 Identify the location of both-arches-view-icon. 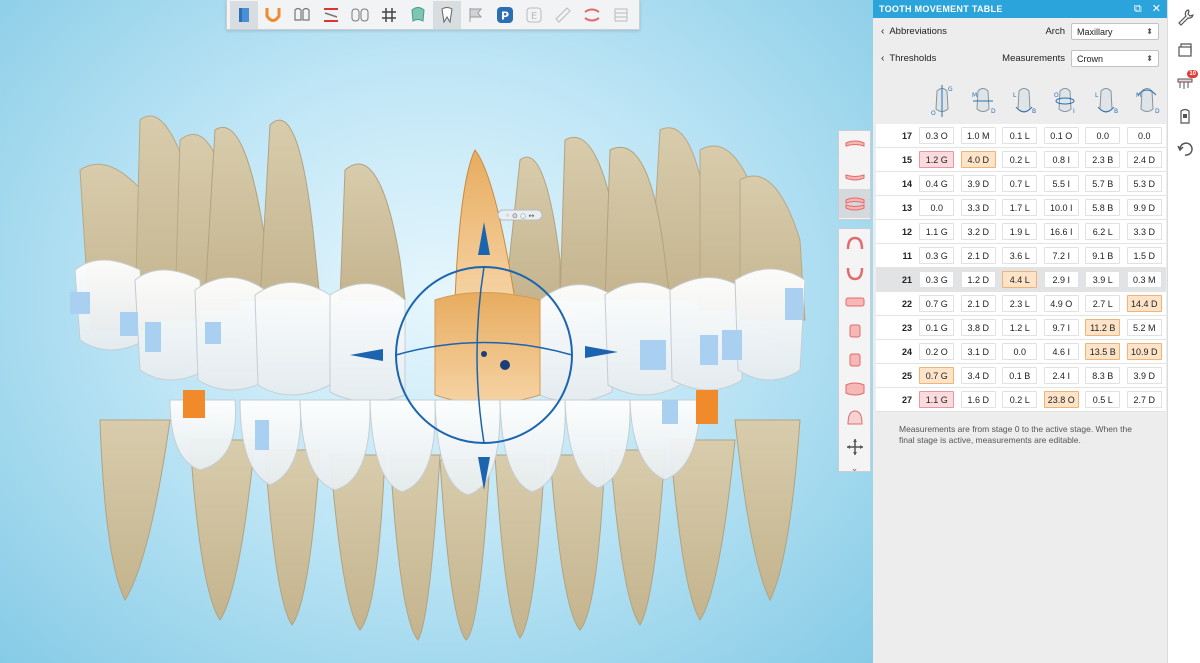
(854, 203).